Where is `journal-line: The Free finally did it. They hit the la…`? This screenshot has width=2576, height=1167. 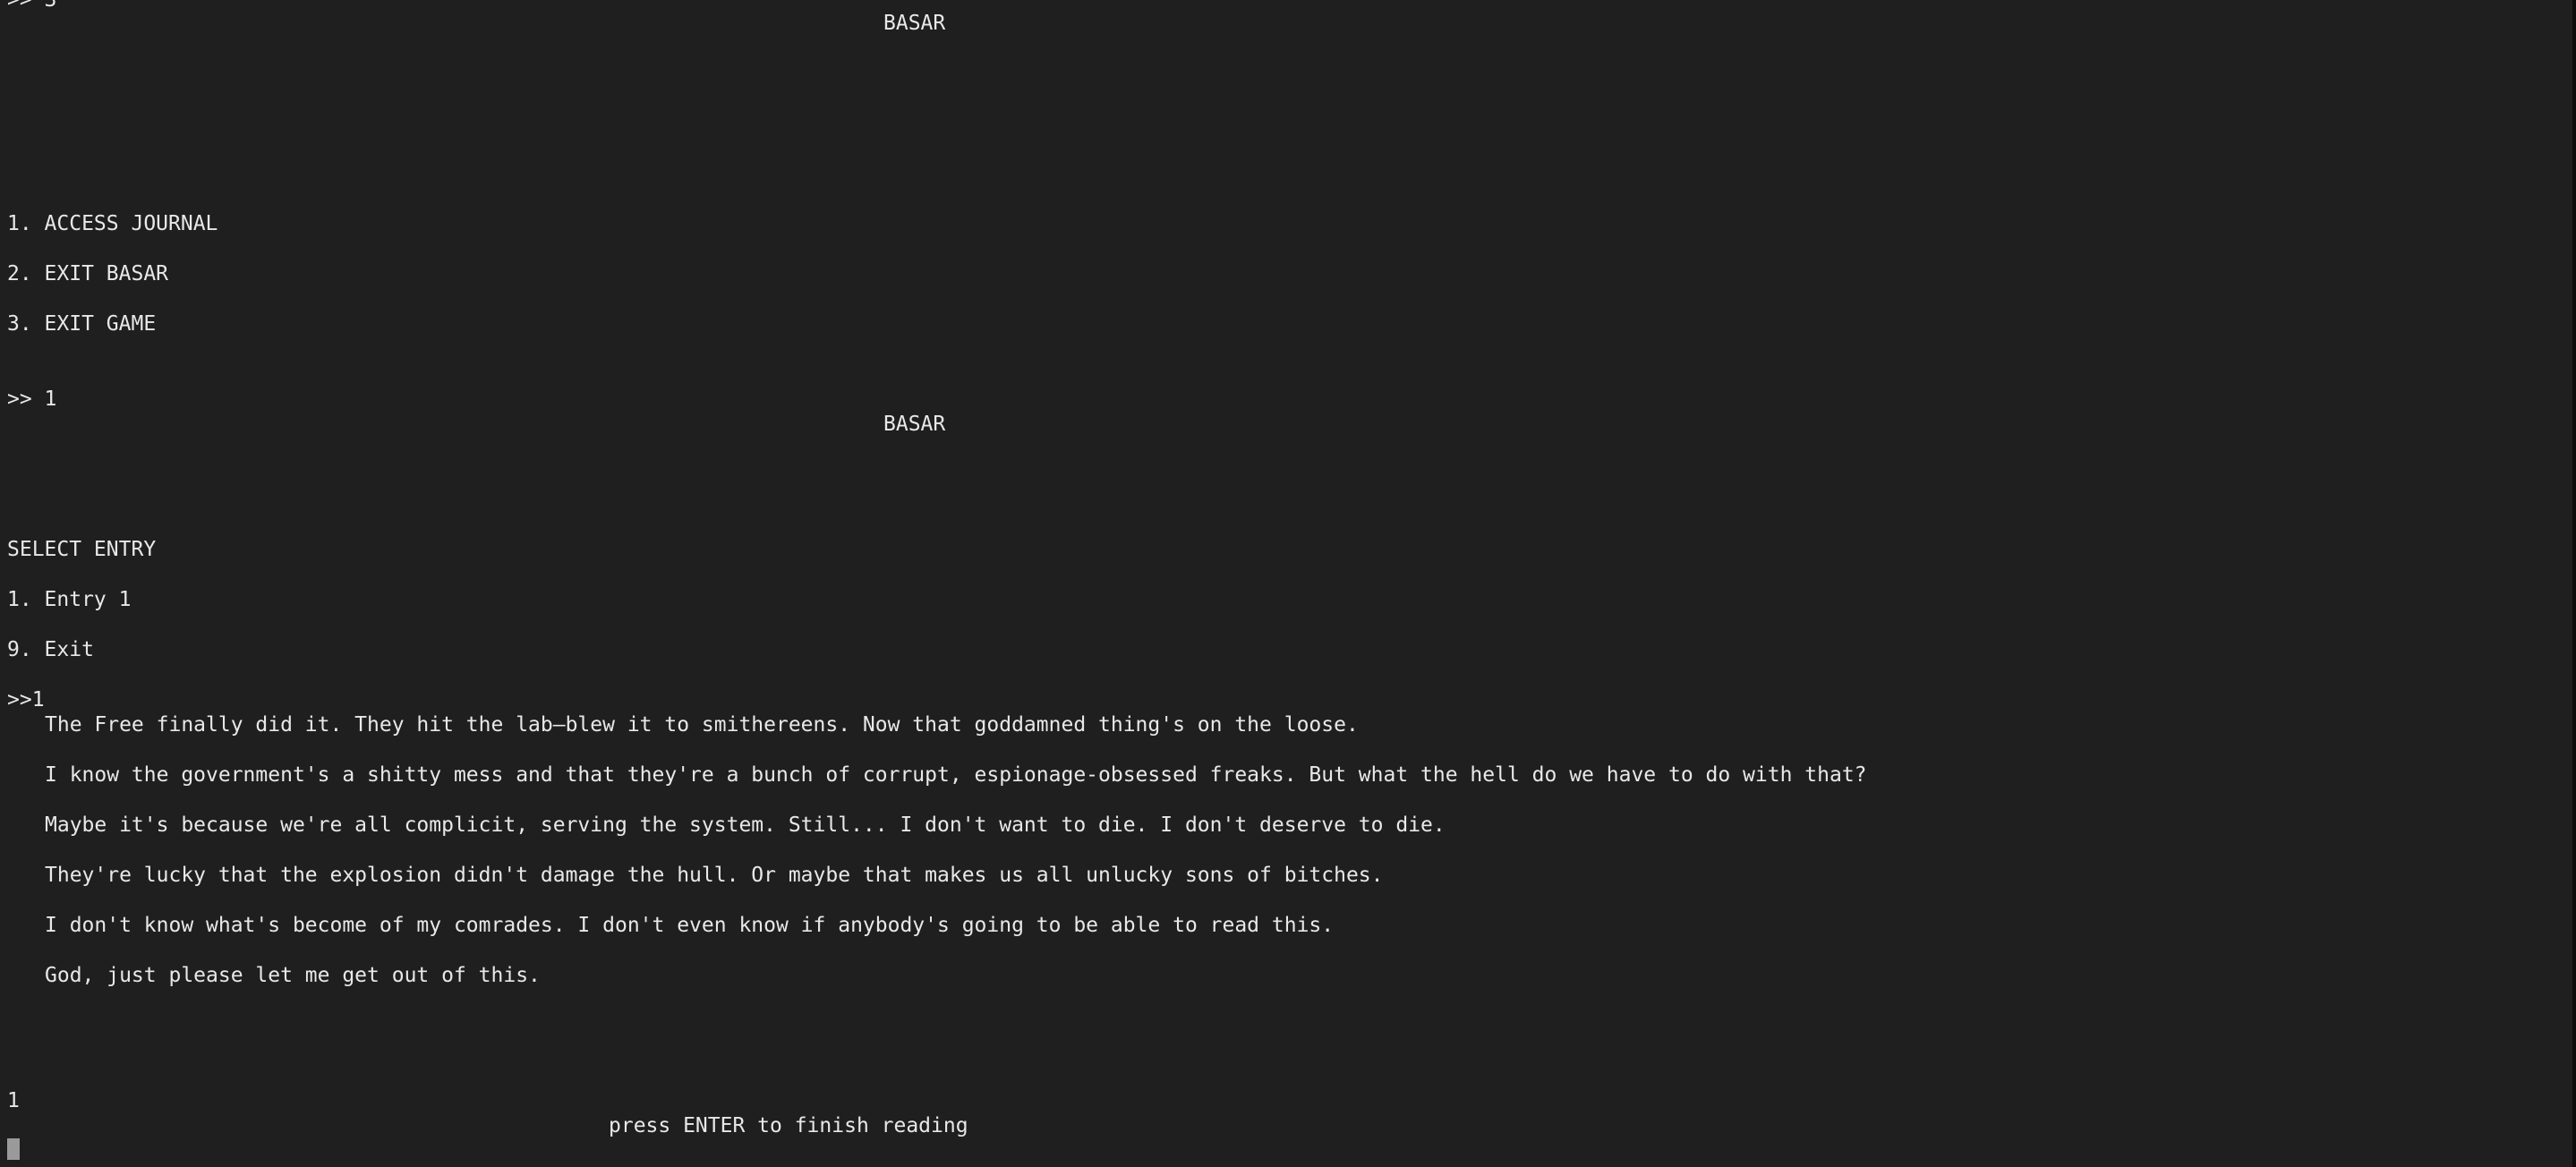 journal-line: The Free finally did it. They hit the la… is located at coordinates (702, 725).